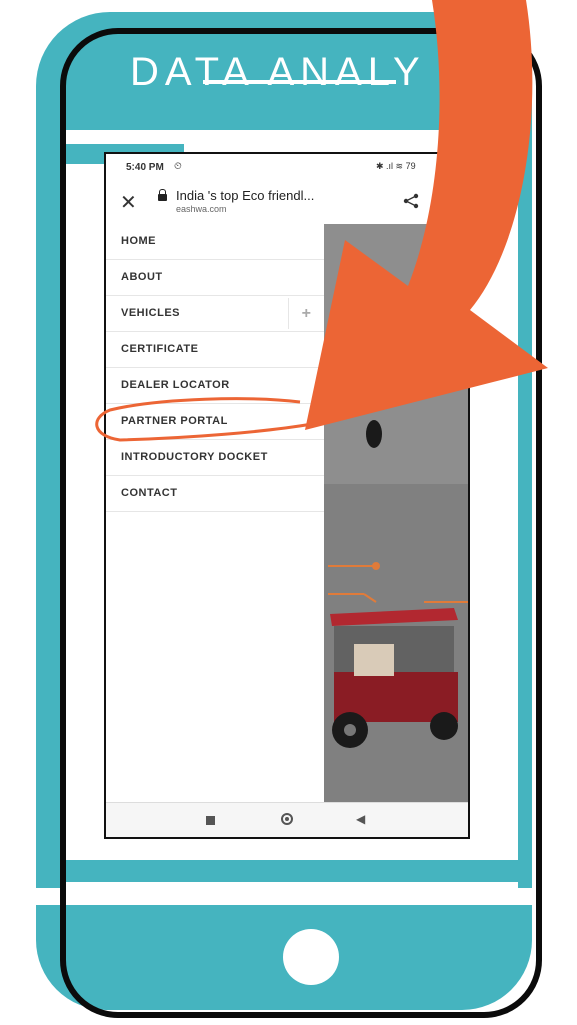 This screenshot has width=577, height=1025. I want to click on alarm-icon: ⏲, so click(178, 166).